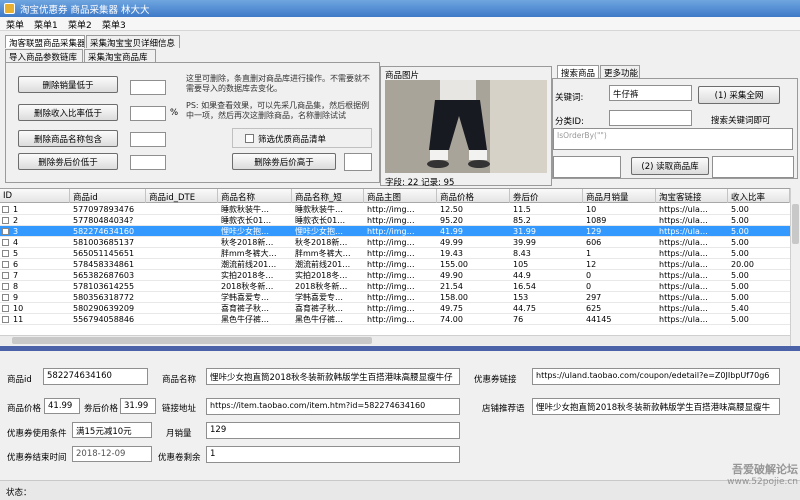 The image size is (800, 500). I want to click on table-cell: 578103614255, so click(104, 286).